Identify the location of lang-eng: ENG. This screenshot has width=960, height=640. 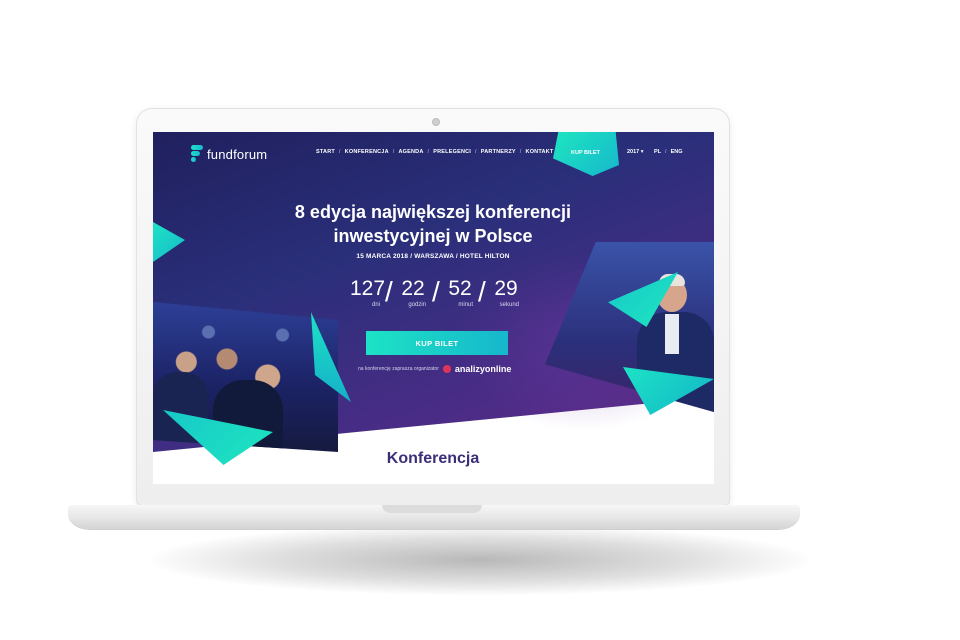
(677, 152).